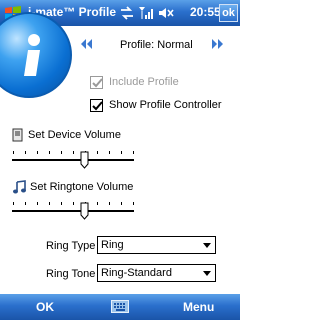 This screenshot has height=320, width=320. What do you see at coordinates (96, 105) in the screenshot?
I see `show-controller-checkbox` at bounding box center [96, 105].